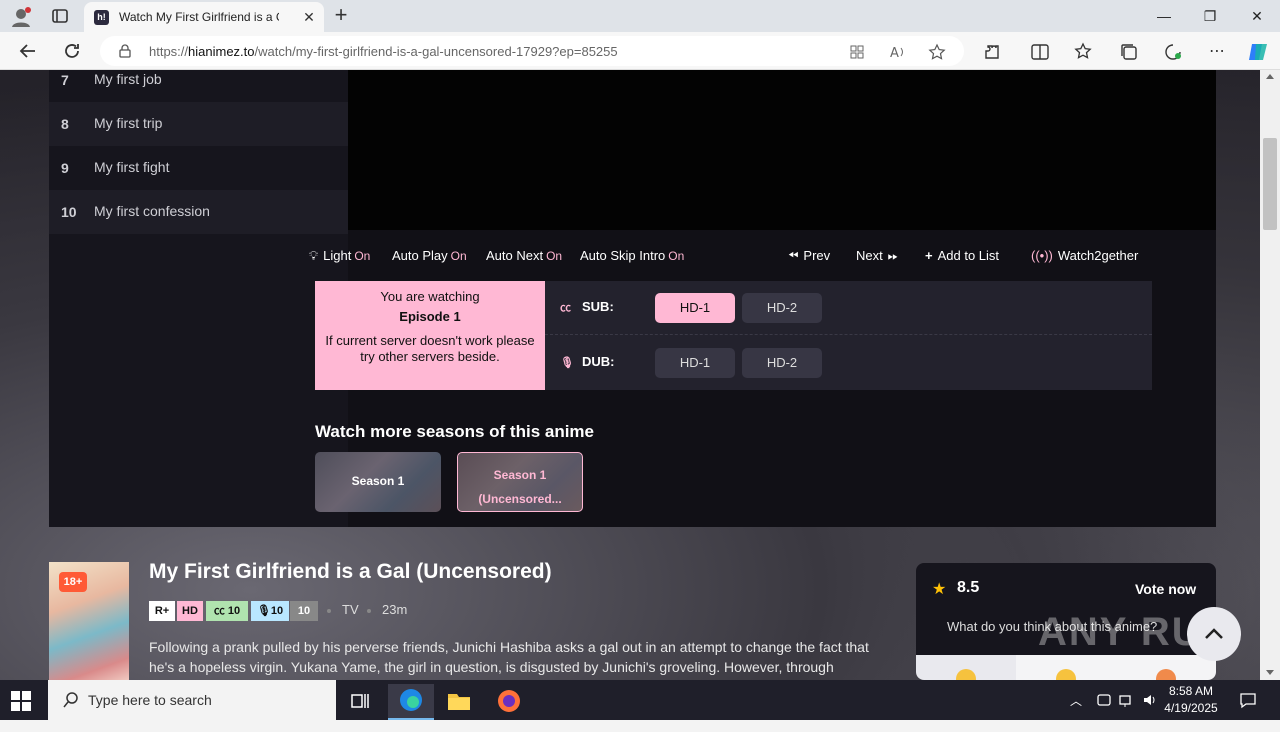 Image resolution: width=1280 pixels, height=732 pixels. I want to click on tray-overflow-icon: ︿, so click(1078, 712).